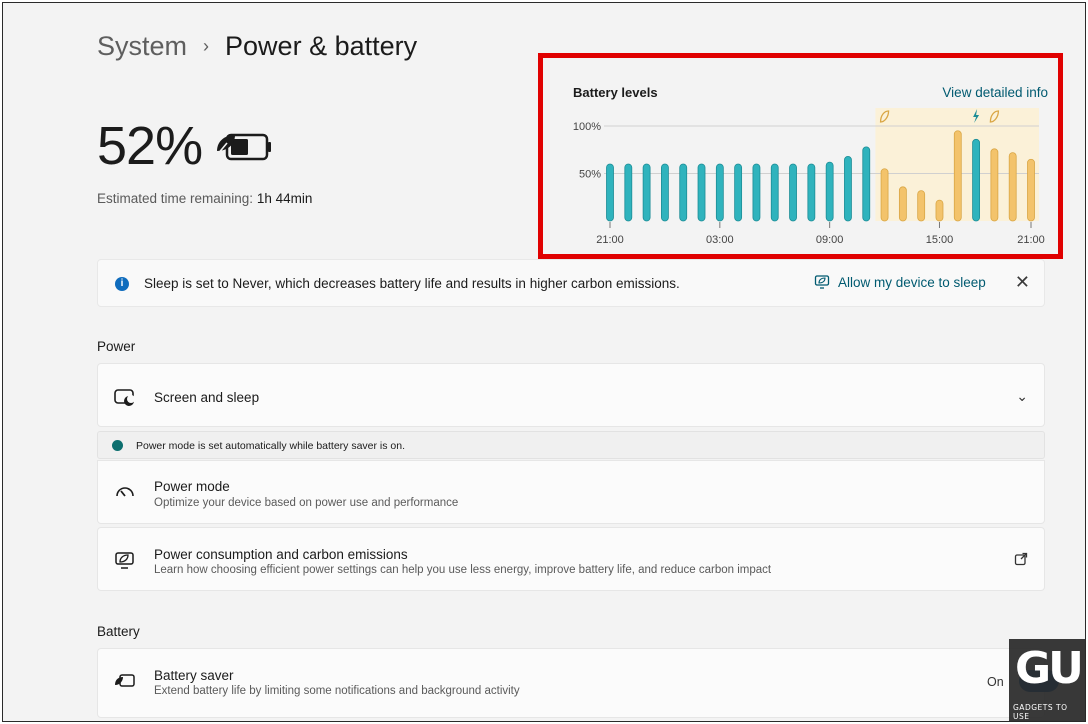 This screenshot has width=1088, height=724. Describe the element at coordinates (912, 282) in the screenshot. I see `allow-sleep-label: Allow my device to sleep` at that location.